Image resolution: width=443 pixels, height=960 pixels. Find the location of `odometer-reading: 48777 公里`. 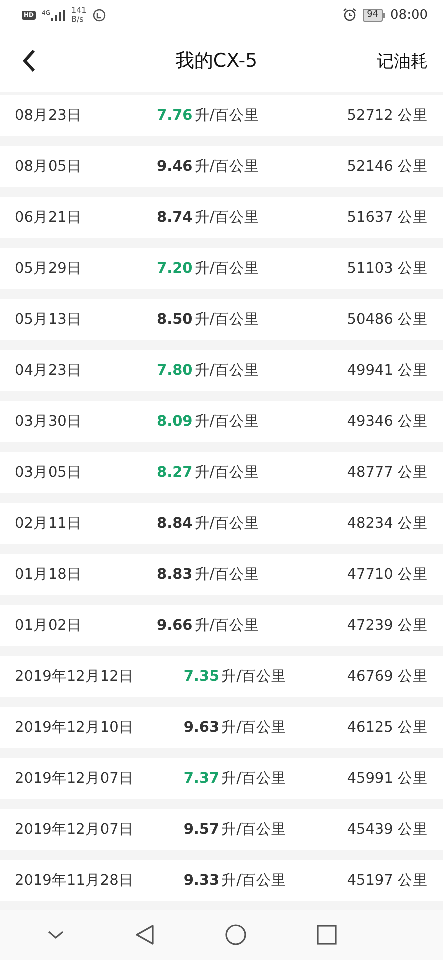

odometer-reading: 48777 公里 is located at coordinates (387, 473).